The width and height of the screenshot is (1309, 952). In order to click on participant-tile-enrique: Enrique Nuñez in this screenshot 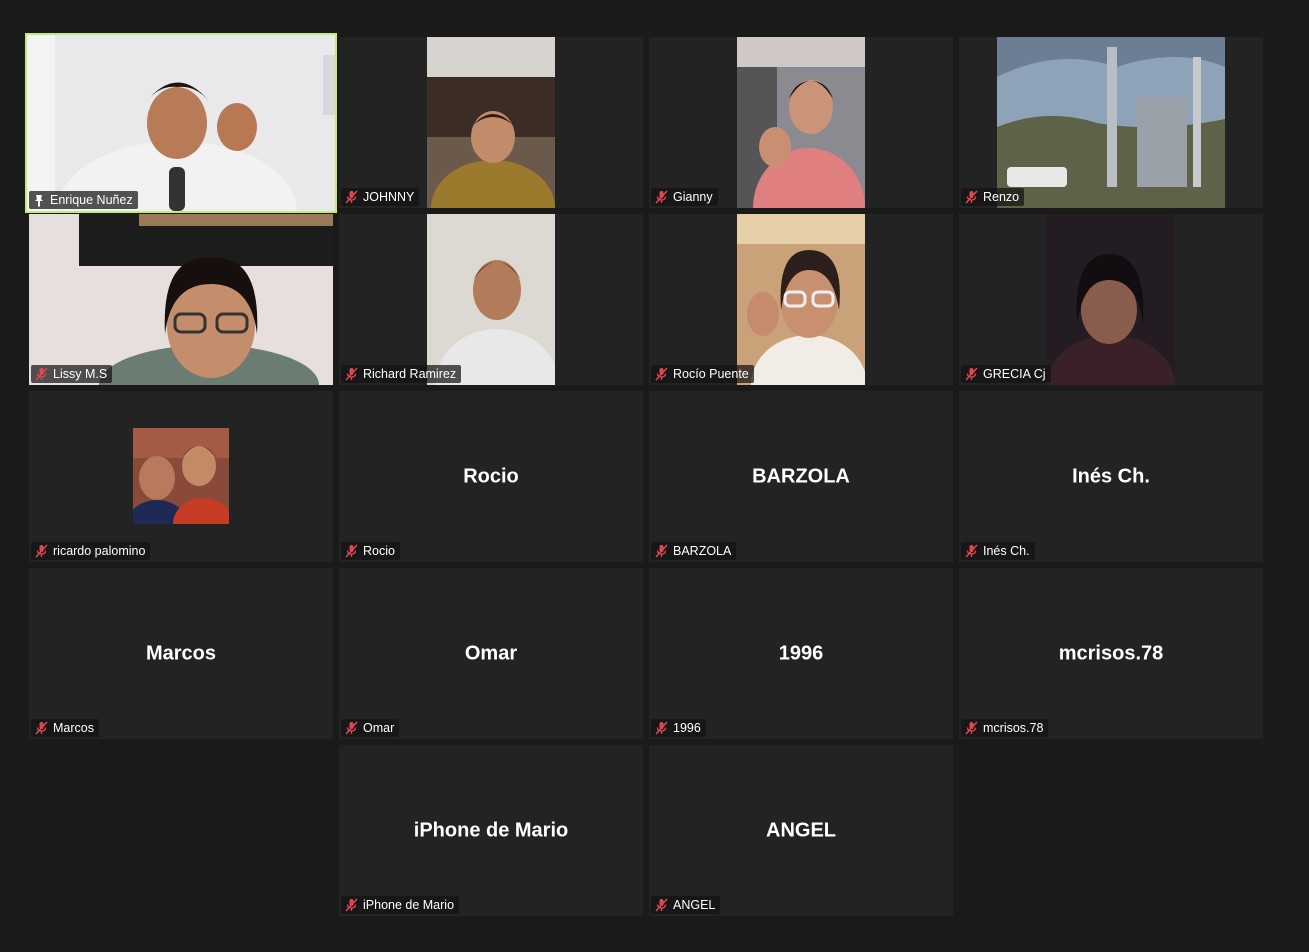, I will do `click(181, 123)`.